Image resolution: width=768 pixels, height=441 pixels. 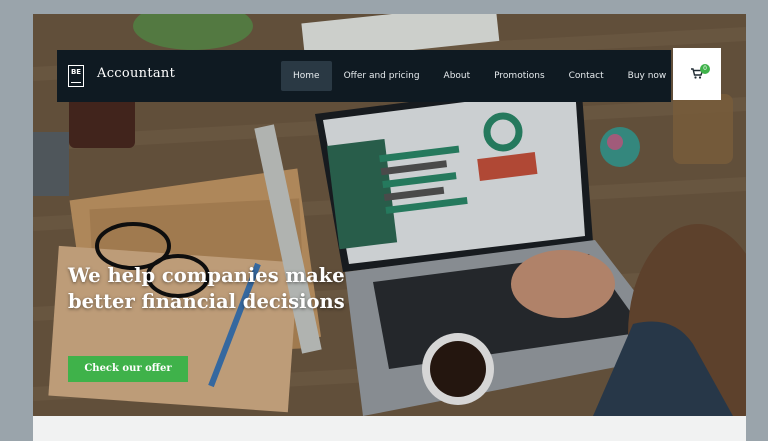 I want to click on nav-item-about: About, so click(x=457, y=76).